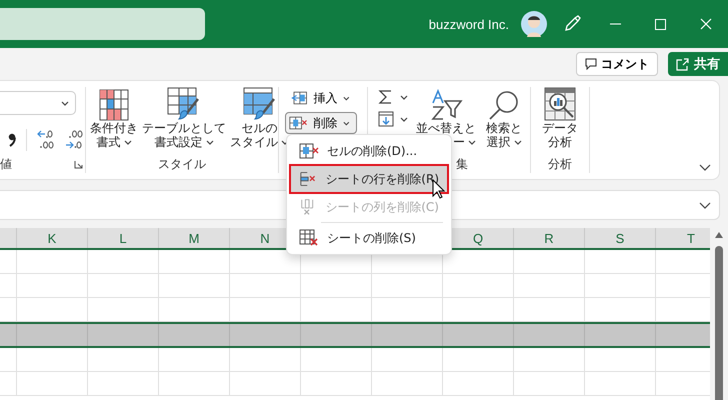 This screenshot has width=728, height=400. Describe the element at coordinates (560, 164) in the screenshot. I see `group-label: 分析` at that location.